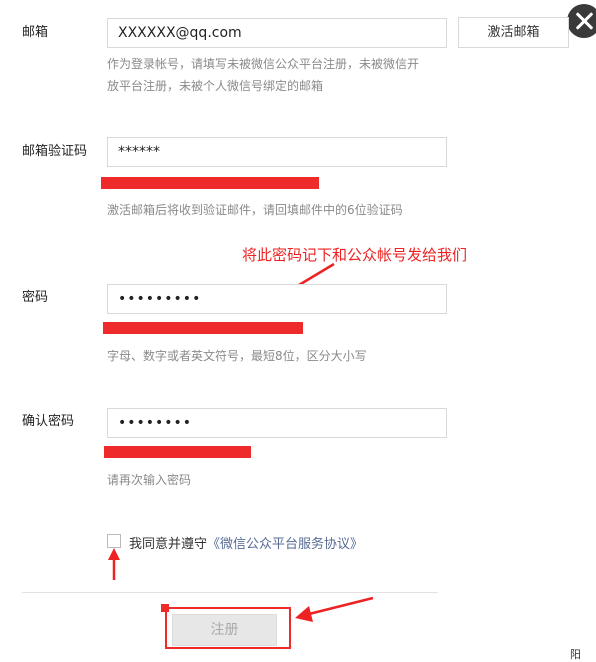 Image resolution: width=596 pixels, height=662 pixels. I want to click on agreement-text: 我同意并遵守《微信公众平台服务协议》, so click(246, 542).